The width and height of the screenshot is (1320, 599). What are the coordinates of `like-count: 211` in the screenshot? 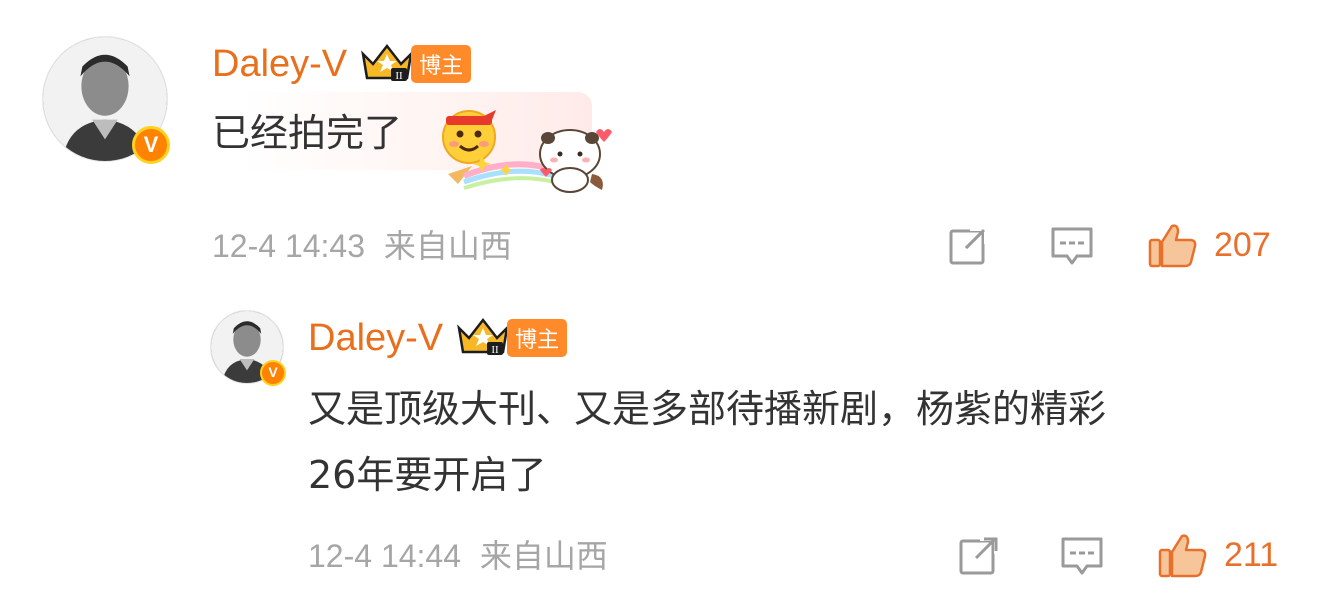 It's located at (1251, 554).